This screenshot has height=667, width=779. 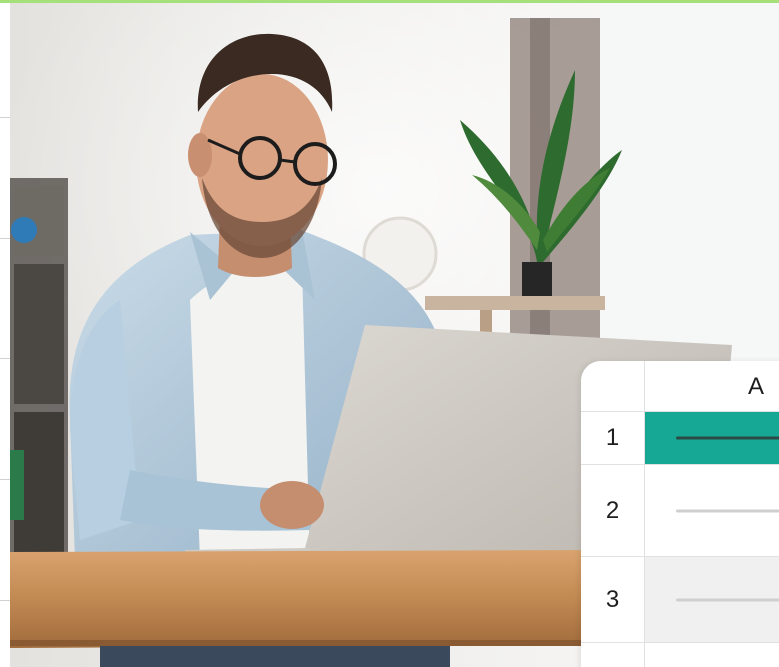 I want to click on cell-a1-selected, so click(x=712, y=438).